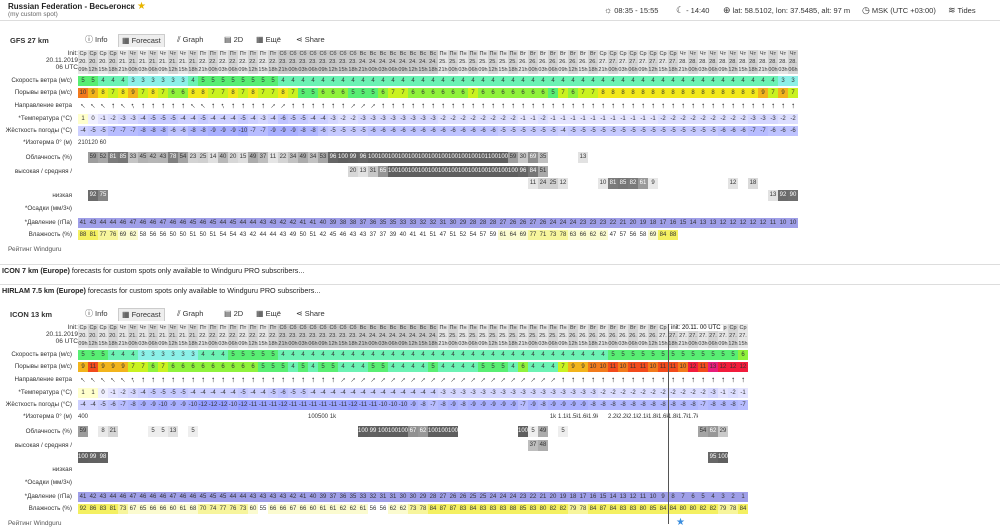 The height and width of the screenshot is (528, 1000). I want to click on time-column-header: Ср 27. 03h, so click(623, 62).